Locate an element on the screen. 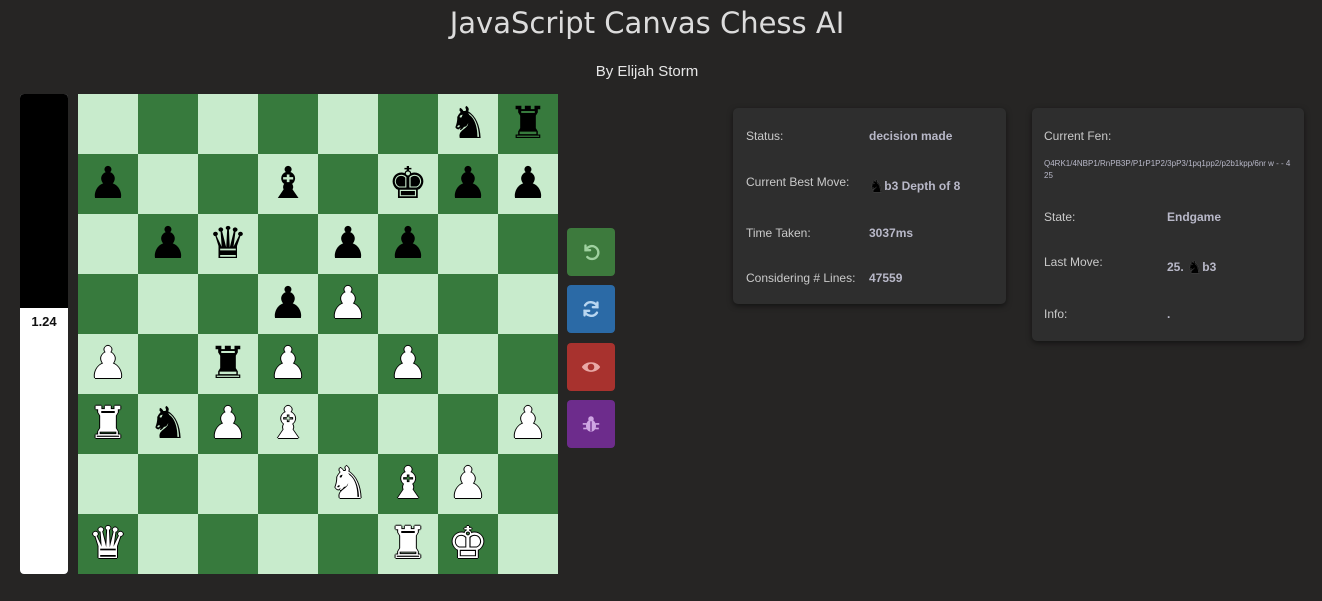 This screenshot has height=601, width=1322. square-f2: ♝ is located at coordinates (408, 484).